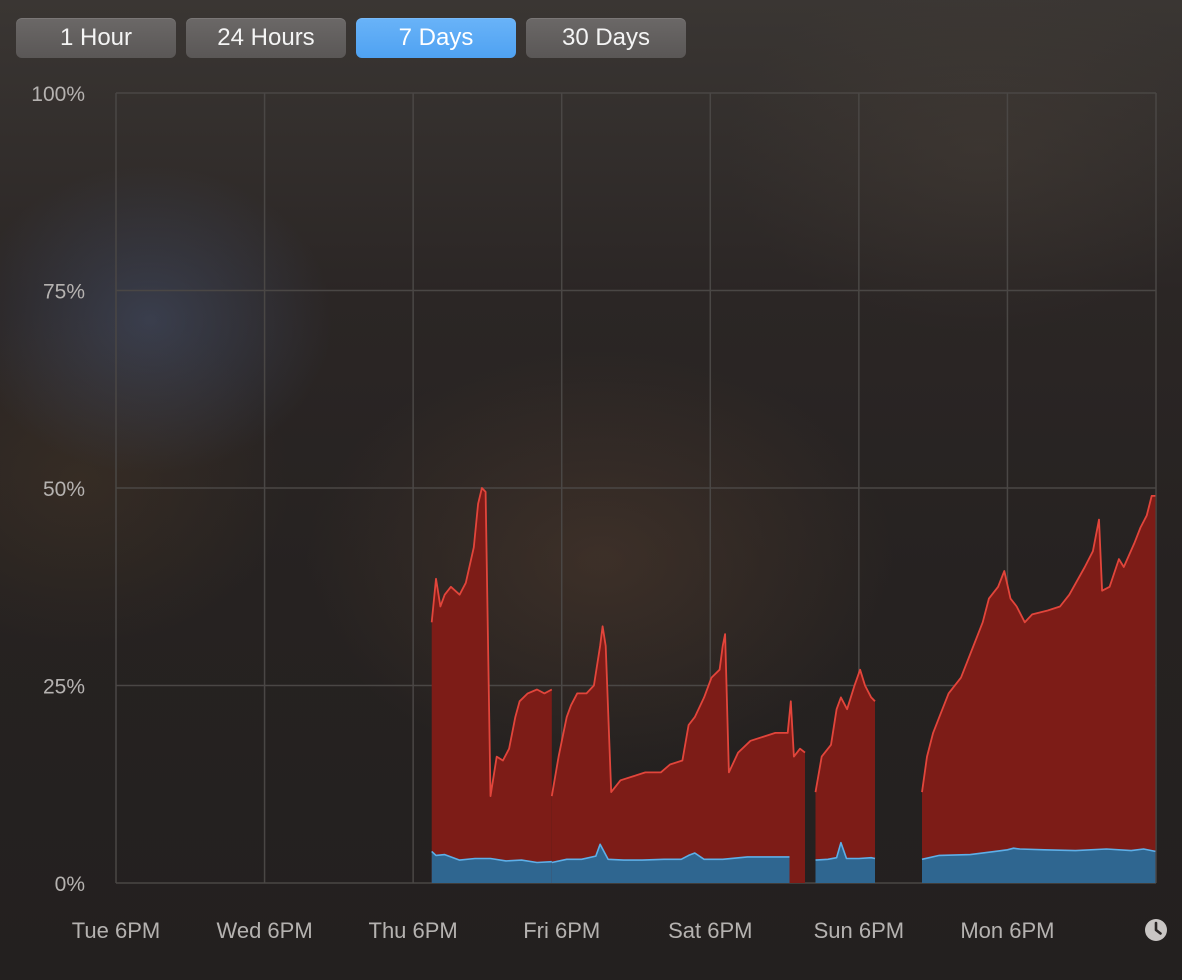 Image resolution: width=1182 pixels, height=980 pixels. Describe the element at coordinates (116, 930) in the screenshot. I see `x-tick-label: Tue 6PM` at that location.